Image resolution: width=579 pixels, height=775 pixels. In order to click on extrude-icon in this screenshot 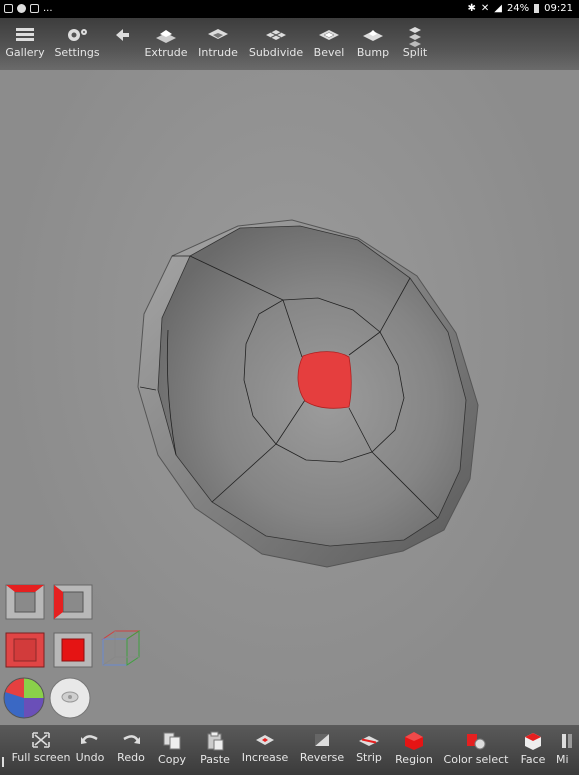, I will do `click(166, 36)`.